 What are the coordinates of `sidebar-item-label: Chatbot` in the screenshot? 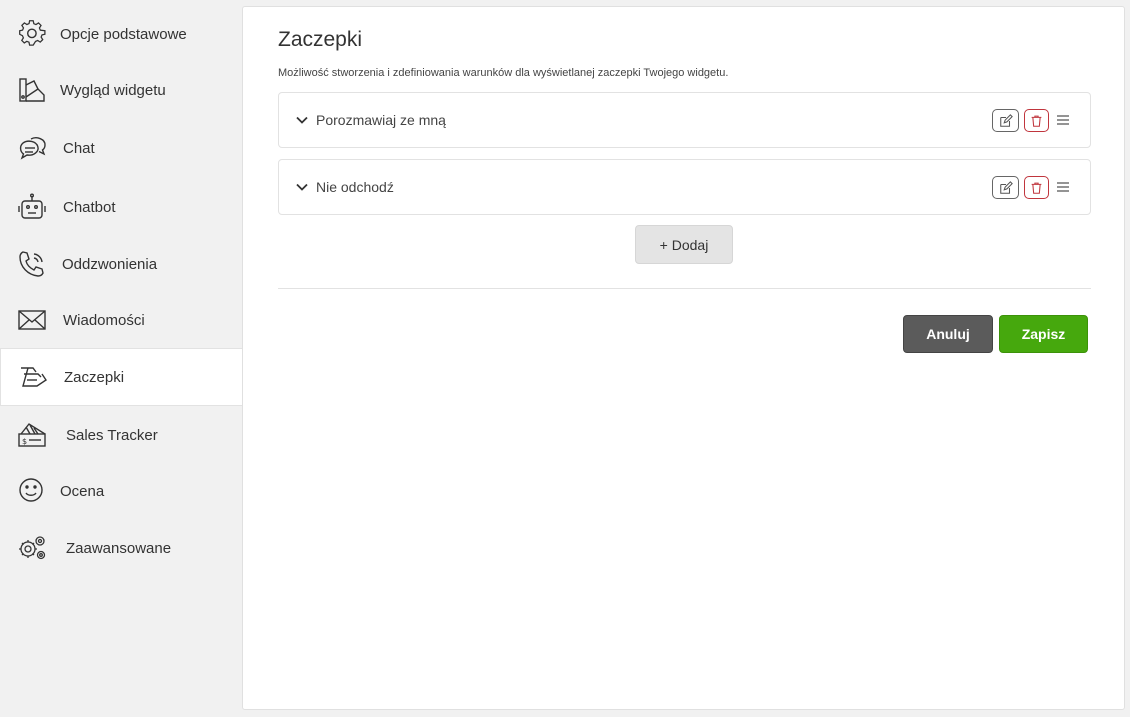 It's located at (89, 207).